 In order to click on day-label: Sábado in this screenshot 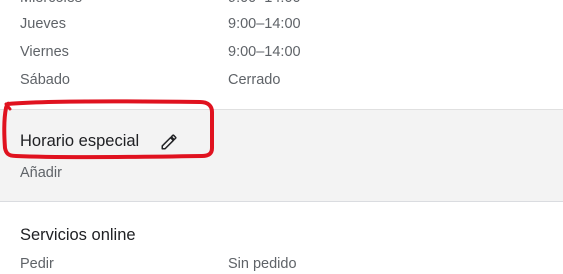, I will do `click(45, 80)`.